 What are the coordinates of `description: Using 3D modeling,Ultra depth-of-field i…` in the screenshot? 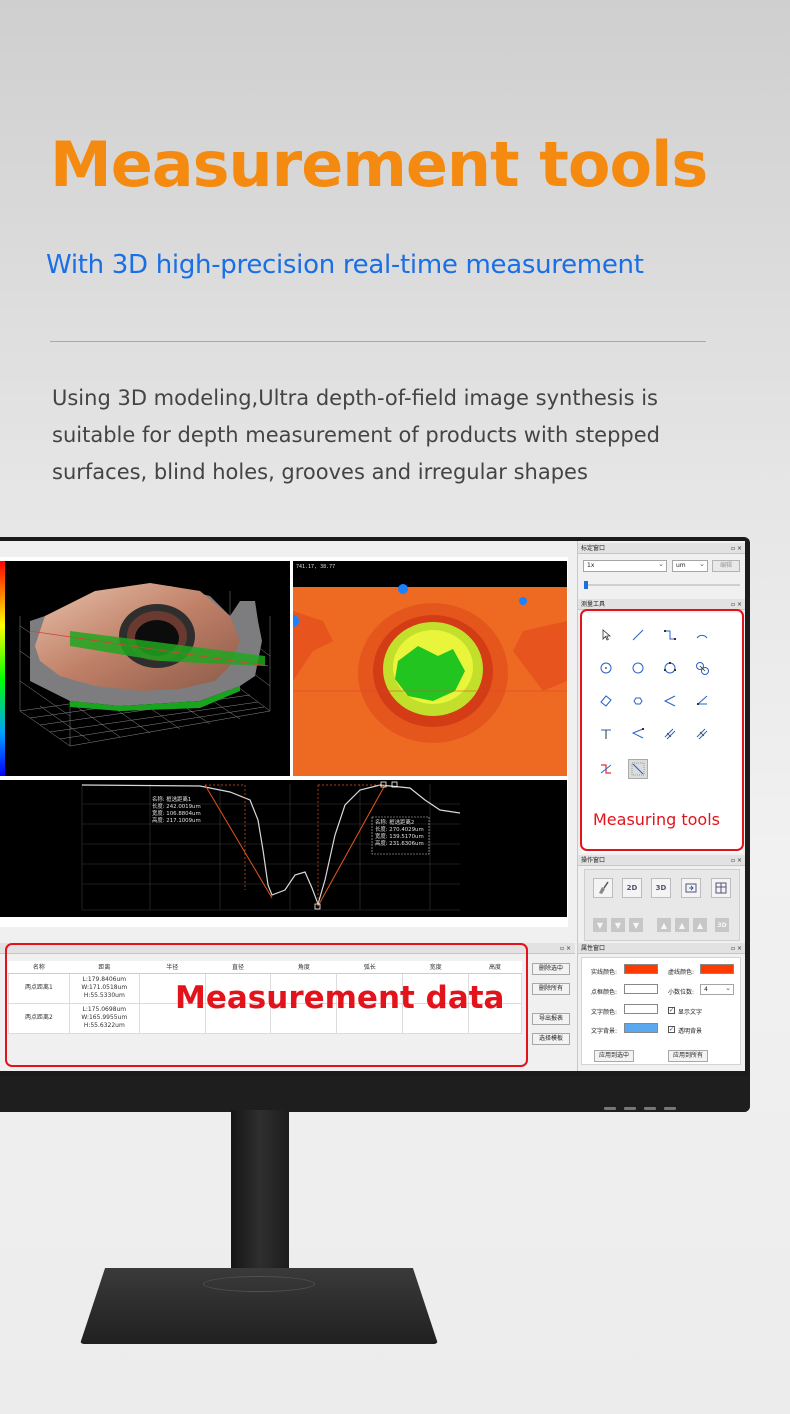 It's located at (397, 435).